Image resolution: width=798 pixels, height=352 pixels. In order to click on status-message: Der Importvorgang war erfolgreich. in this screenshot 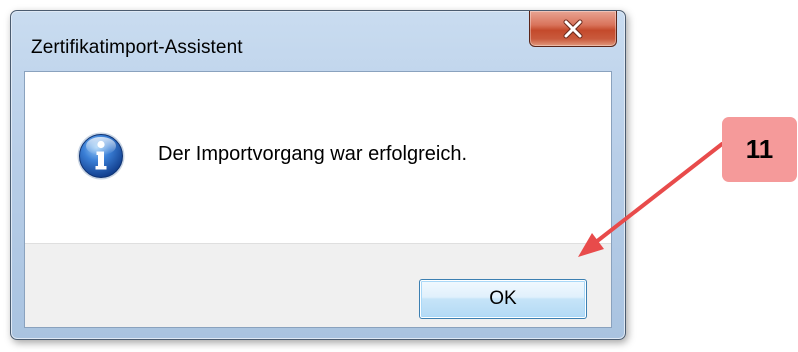, I will do `click(313, 154)`.